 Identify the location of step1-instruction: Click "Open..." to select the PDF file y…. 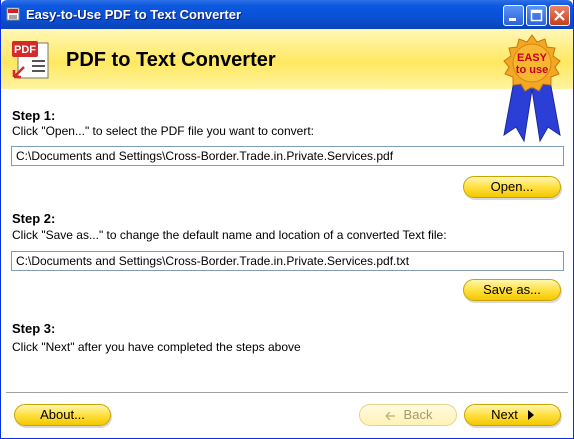
(163, 131).